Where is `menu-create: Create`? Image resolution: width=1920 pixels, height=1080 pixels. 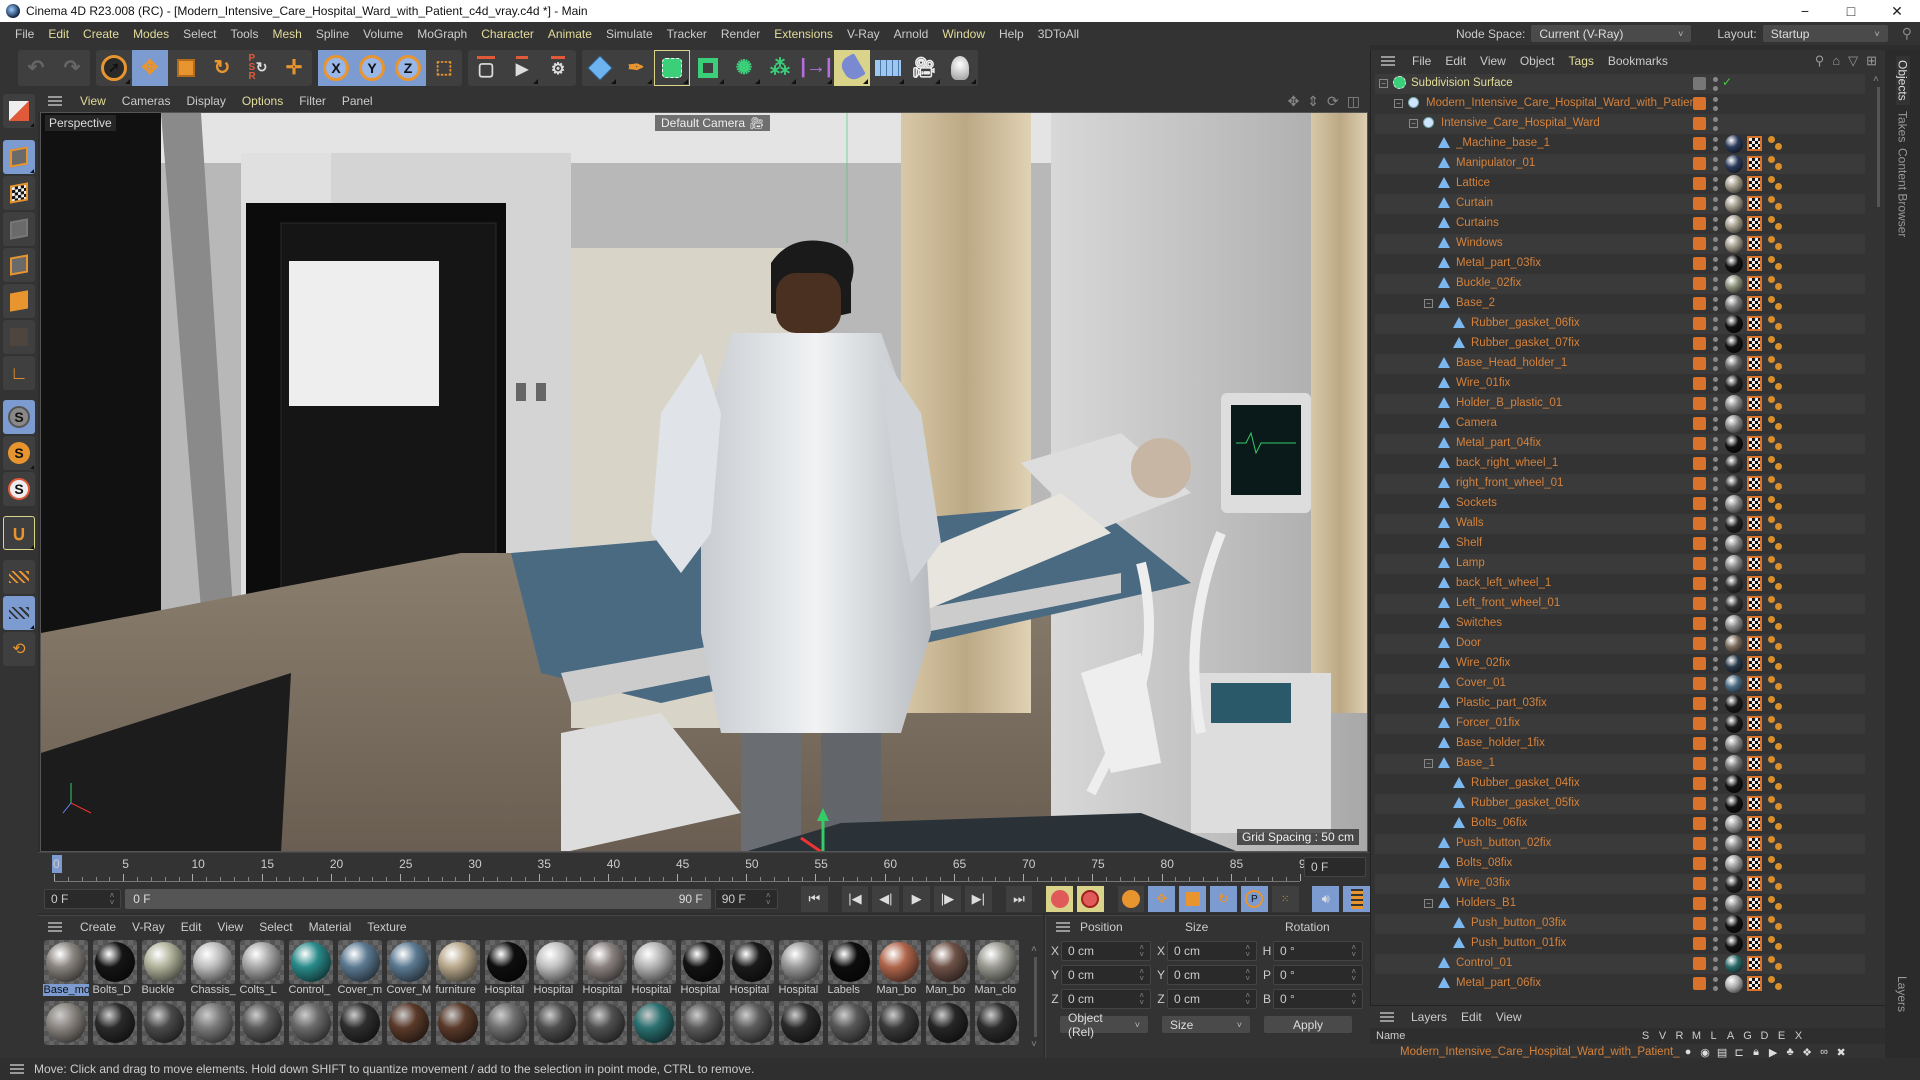 menu-create: Create is located at coordinates (101, 34).